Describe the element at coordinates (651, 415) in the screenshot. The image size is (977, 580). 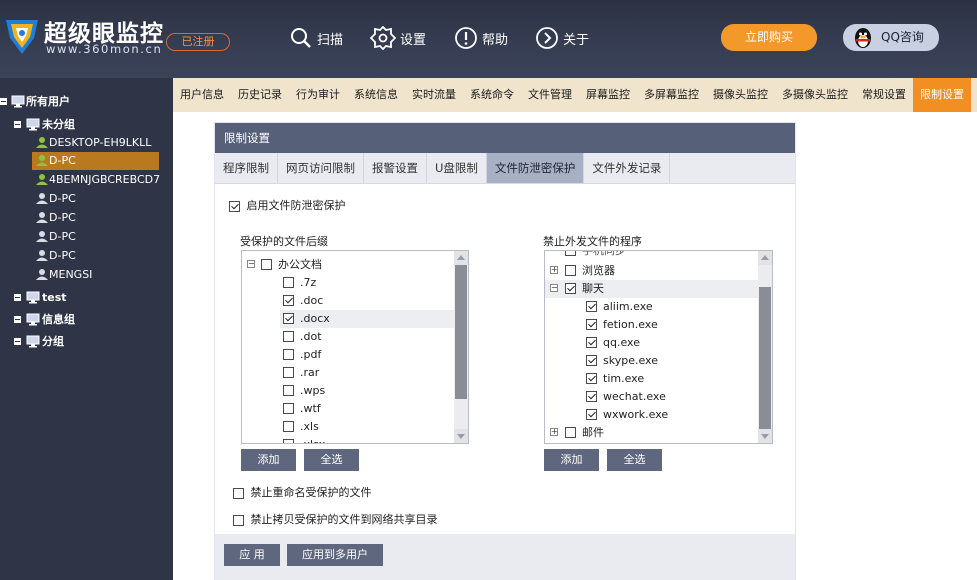
I see `program-item: wxwork.exe` at that location.